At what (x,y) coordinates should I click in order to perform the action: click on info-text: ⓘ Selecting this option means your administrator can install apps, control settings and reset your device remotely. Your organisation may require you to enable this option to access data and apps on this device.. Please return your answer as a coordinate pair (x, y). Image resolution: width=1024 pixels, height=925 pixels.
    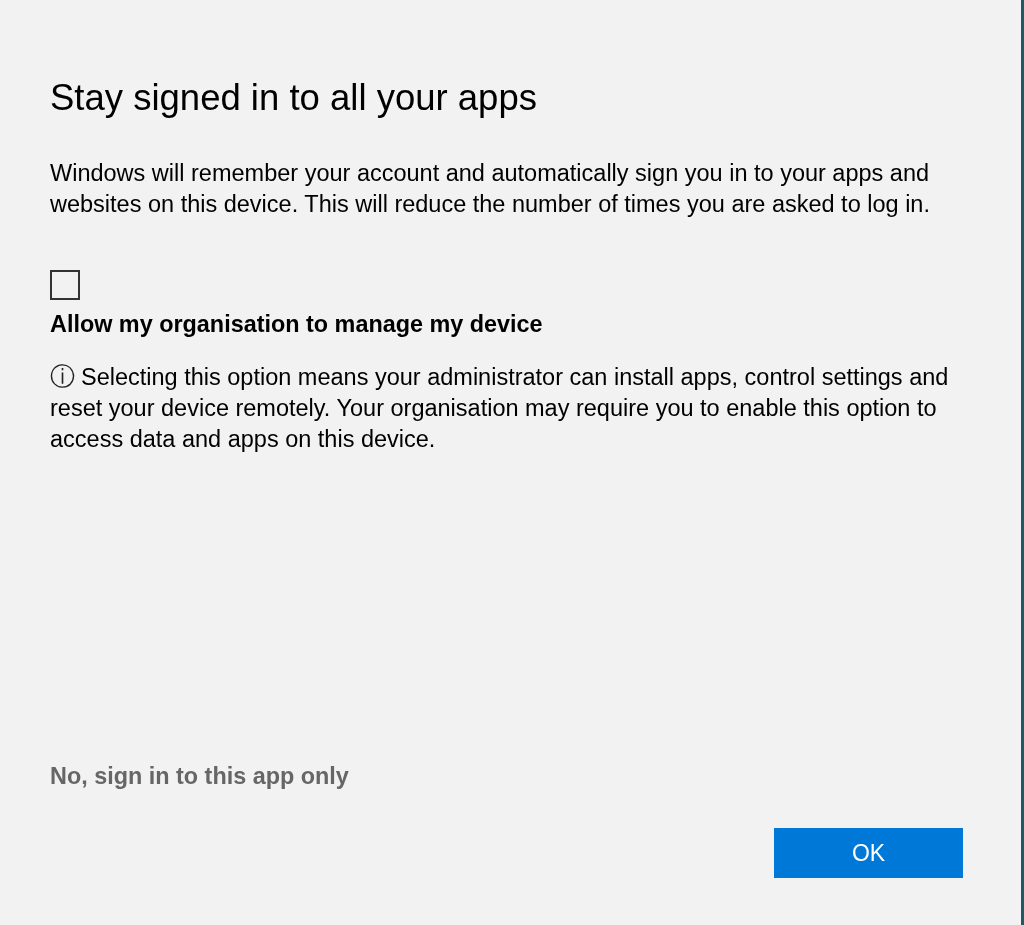
    Looking at the image, I should click on (500, 408).